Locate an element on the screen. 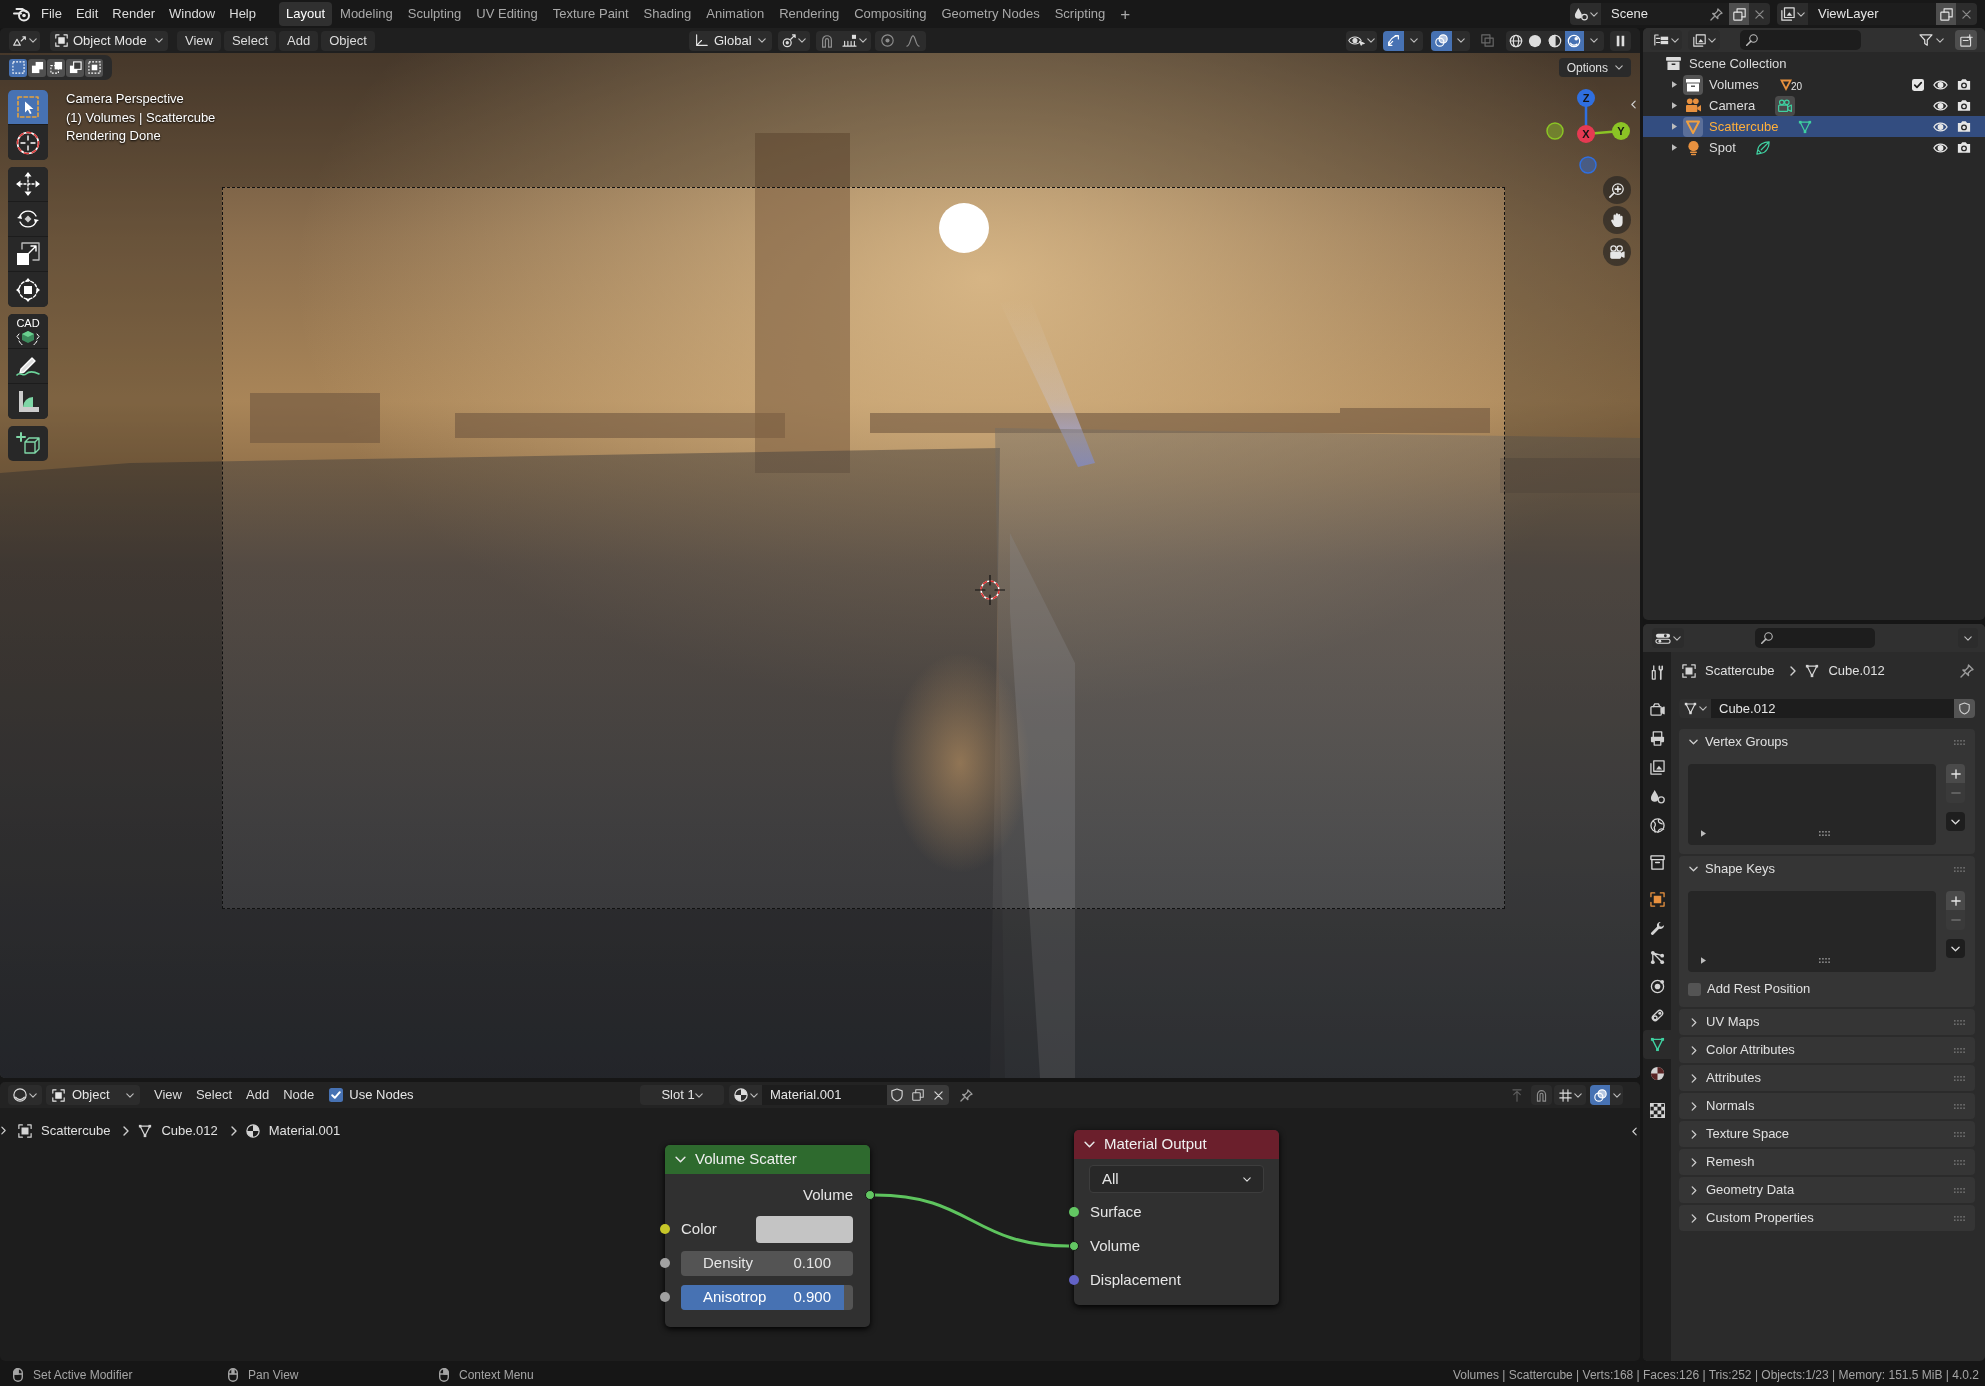 The image size is (1985, 1386). panel-header: Color Attributes is located at coordinates (1827, 1050).